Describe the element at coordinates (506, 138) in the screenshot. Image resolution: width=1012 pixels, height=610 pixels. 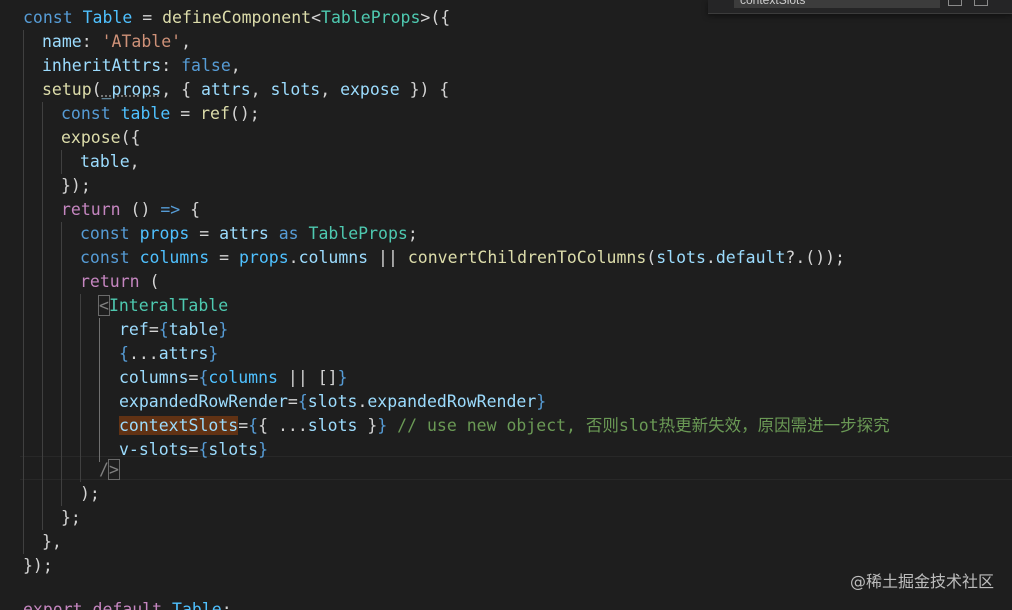
I see `code-line-6: expose({` at that location.